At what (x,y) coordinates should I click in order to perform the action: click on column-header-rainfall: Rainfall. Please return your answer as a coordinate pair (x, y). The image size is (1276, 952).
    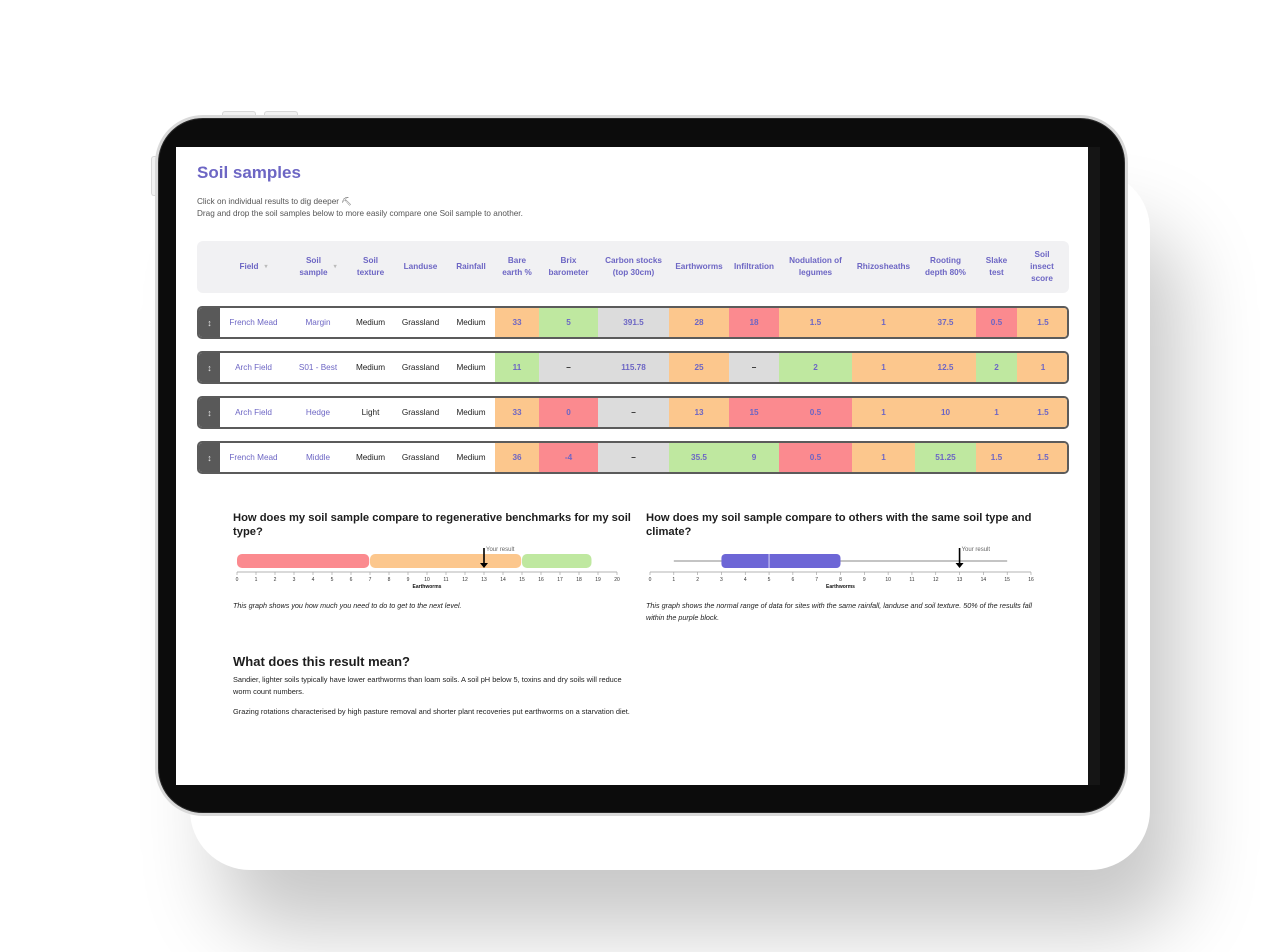
    Looking at the image, I should click on (471, 267).